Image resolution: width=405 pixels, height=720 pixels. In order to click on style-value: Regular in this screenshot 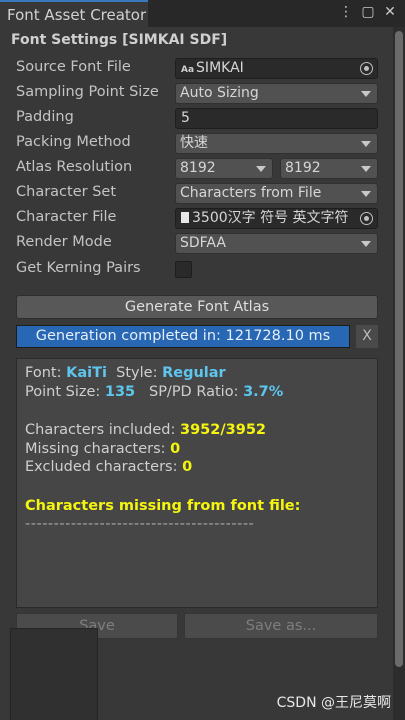, I will do `click(194, 373)`.